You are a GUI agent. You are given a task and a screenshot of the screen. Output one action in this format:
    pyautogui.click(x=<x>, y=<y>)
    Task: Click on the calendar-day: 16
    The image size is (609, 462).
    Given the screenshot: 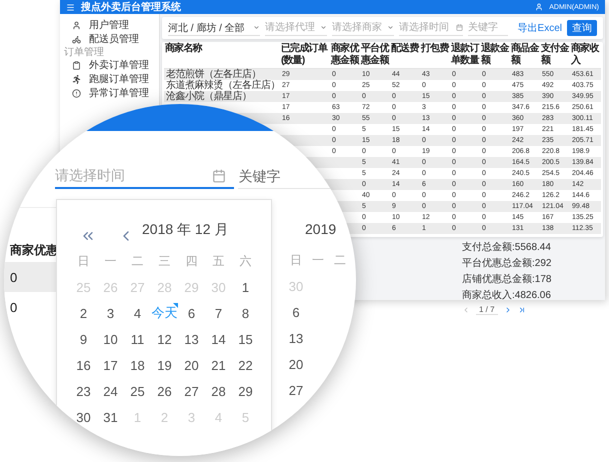 What is the action you would take?
    pyautogui.click(x=83, y=365)
    